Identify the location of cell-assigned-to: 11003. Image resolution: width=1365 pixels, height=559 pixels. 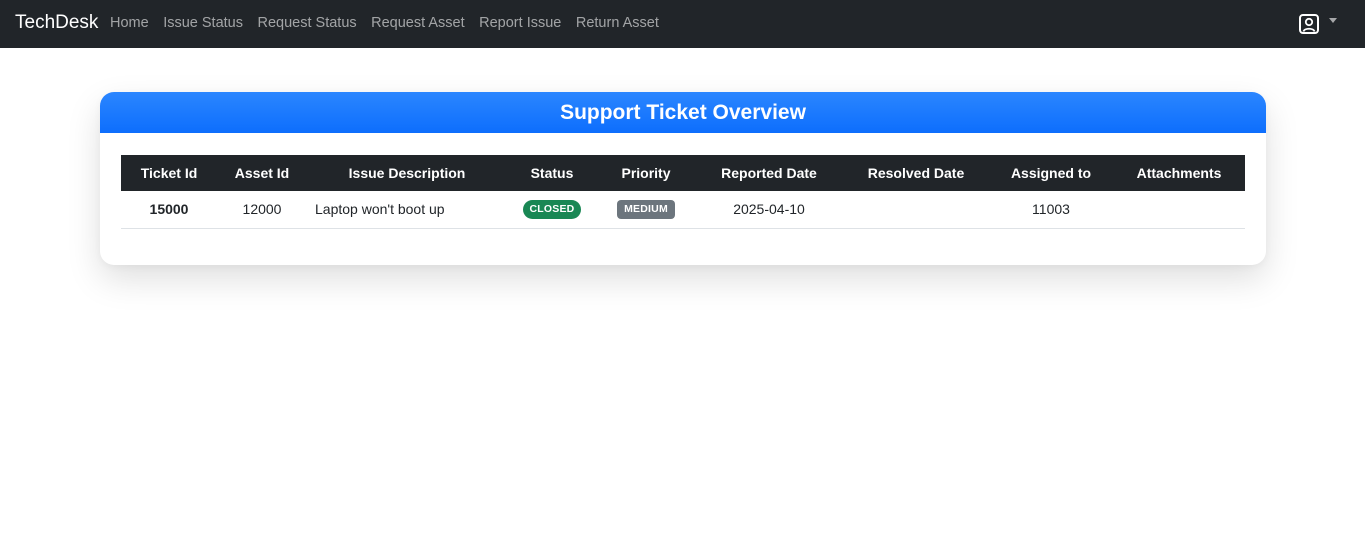
(1051, 209).